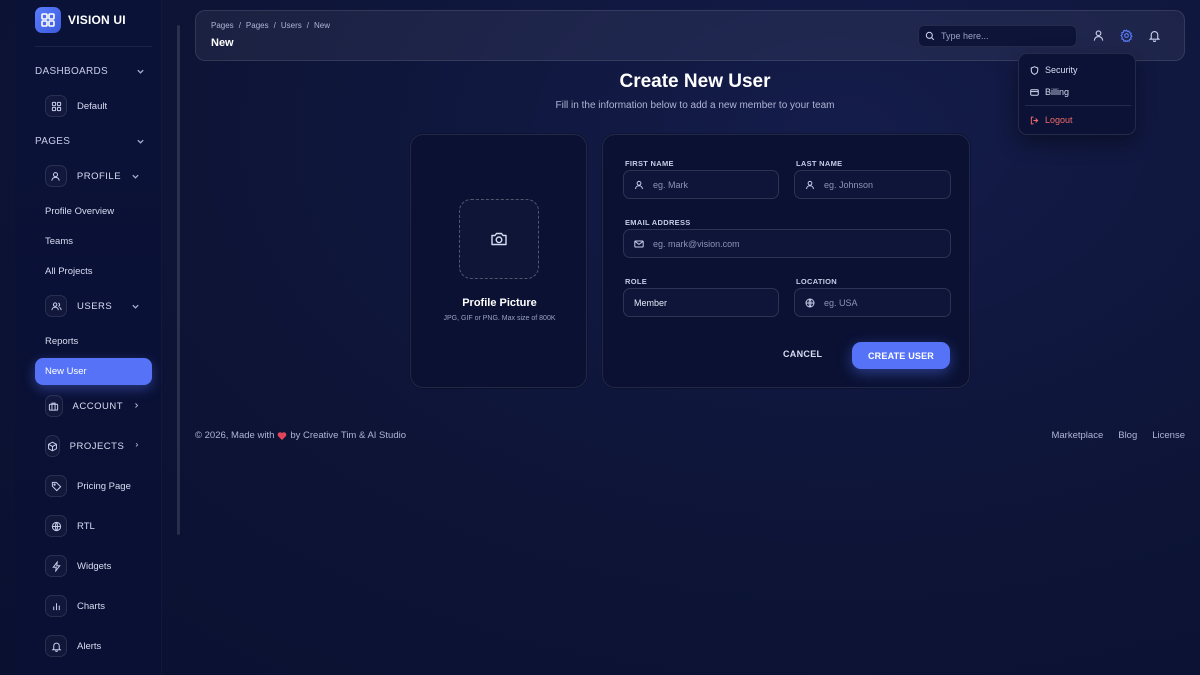  I want to click on sidebar-item-projects: PROJECTS, so click(92, 446).